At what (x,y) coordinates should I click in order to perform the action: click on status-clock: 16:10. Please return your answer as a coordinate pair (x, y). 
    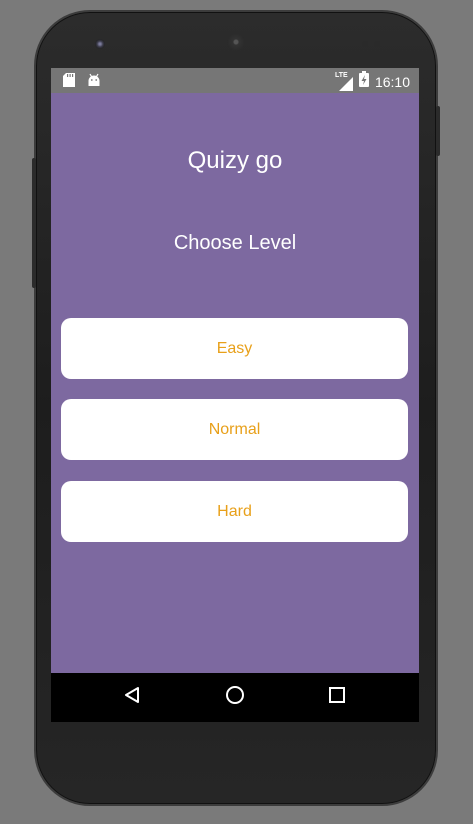
    Looking at the image, I should click on (392, 81).